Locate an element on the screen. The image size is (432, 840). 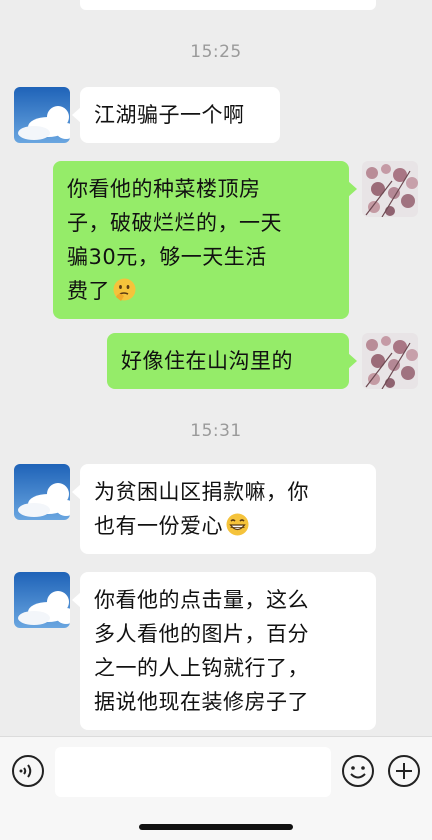
emoji-icon is located at coordinates (358, 771).